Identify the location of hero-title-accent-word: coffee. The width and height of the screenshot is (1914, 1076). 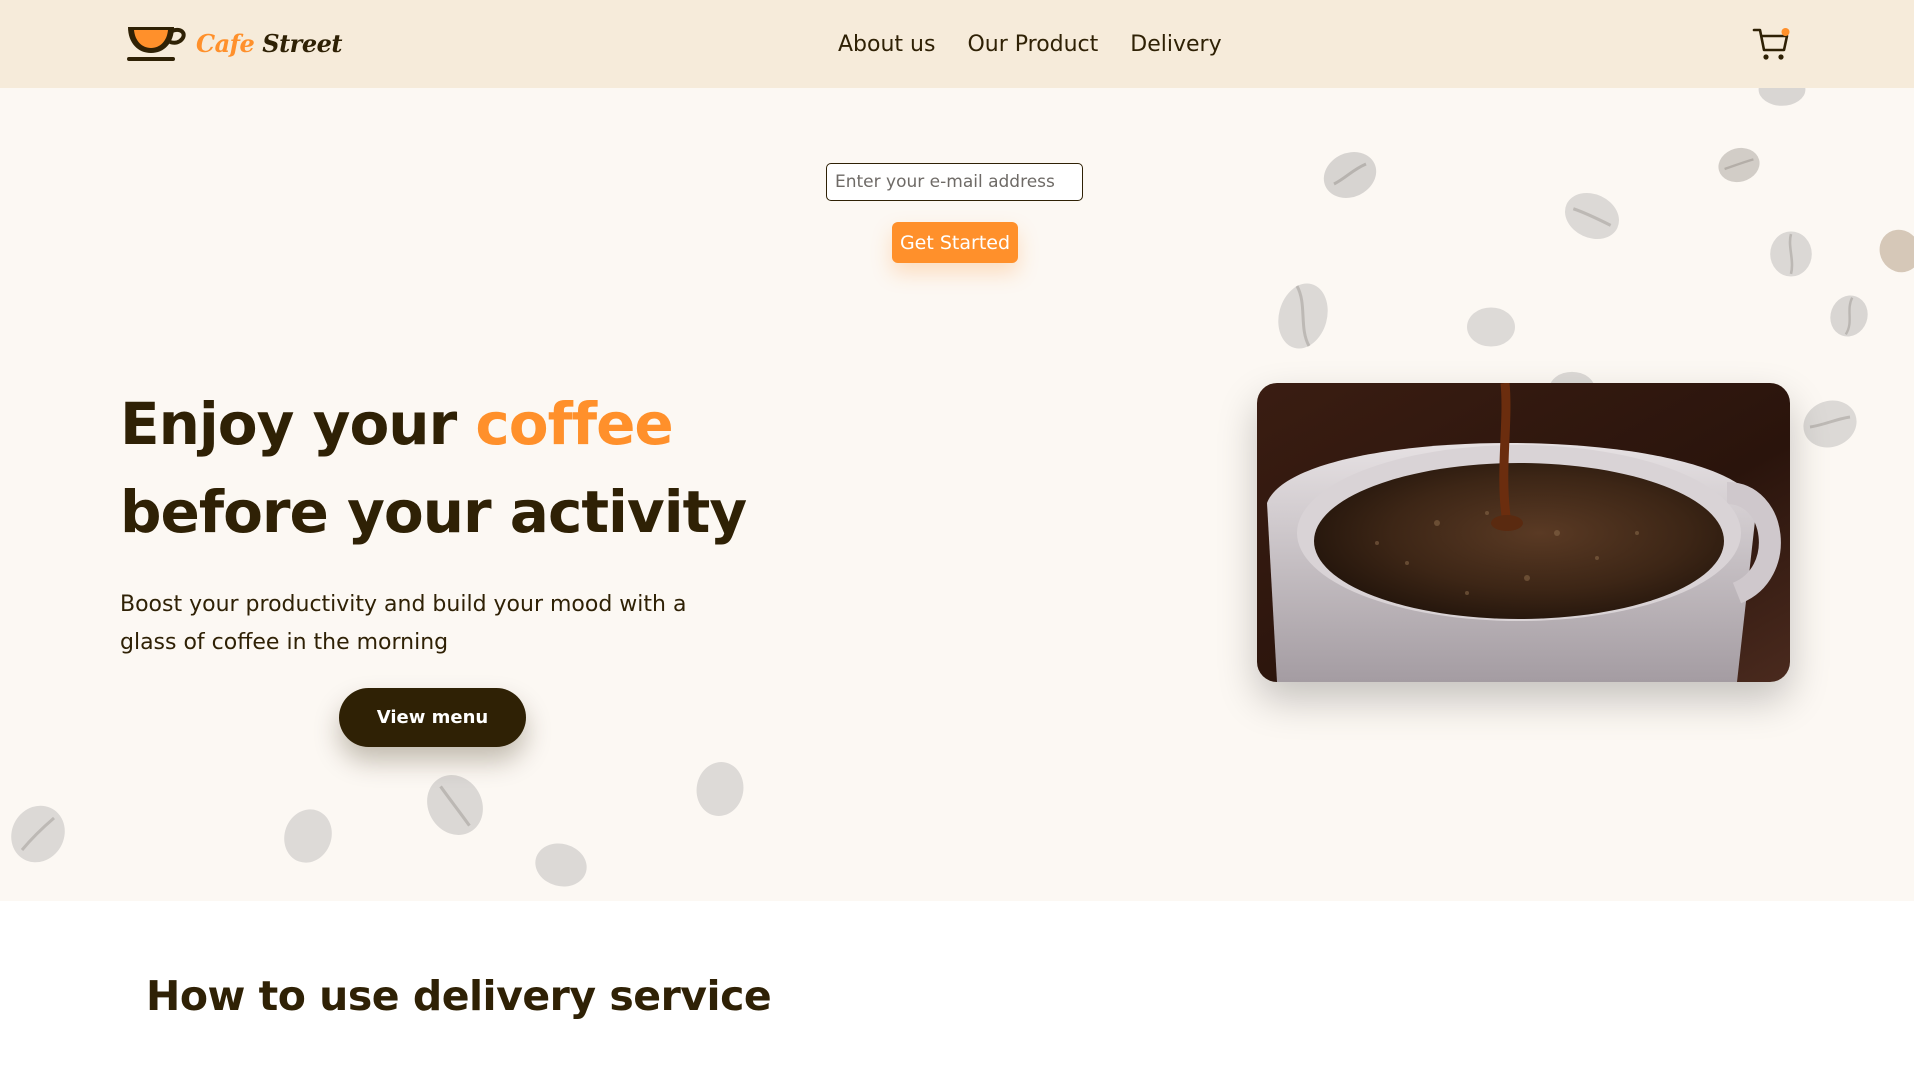
(574, 424).